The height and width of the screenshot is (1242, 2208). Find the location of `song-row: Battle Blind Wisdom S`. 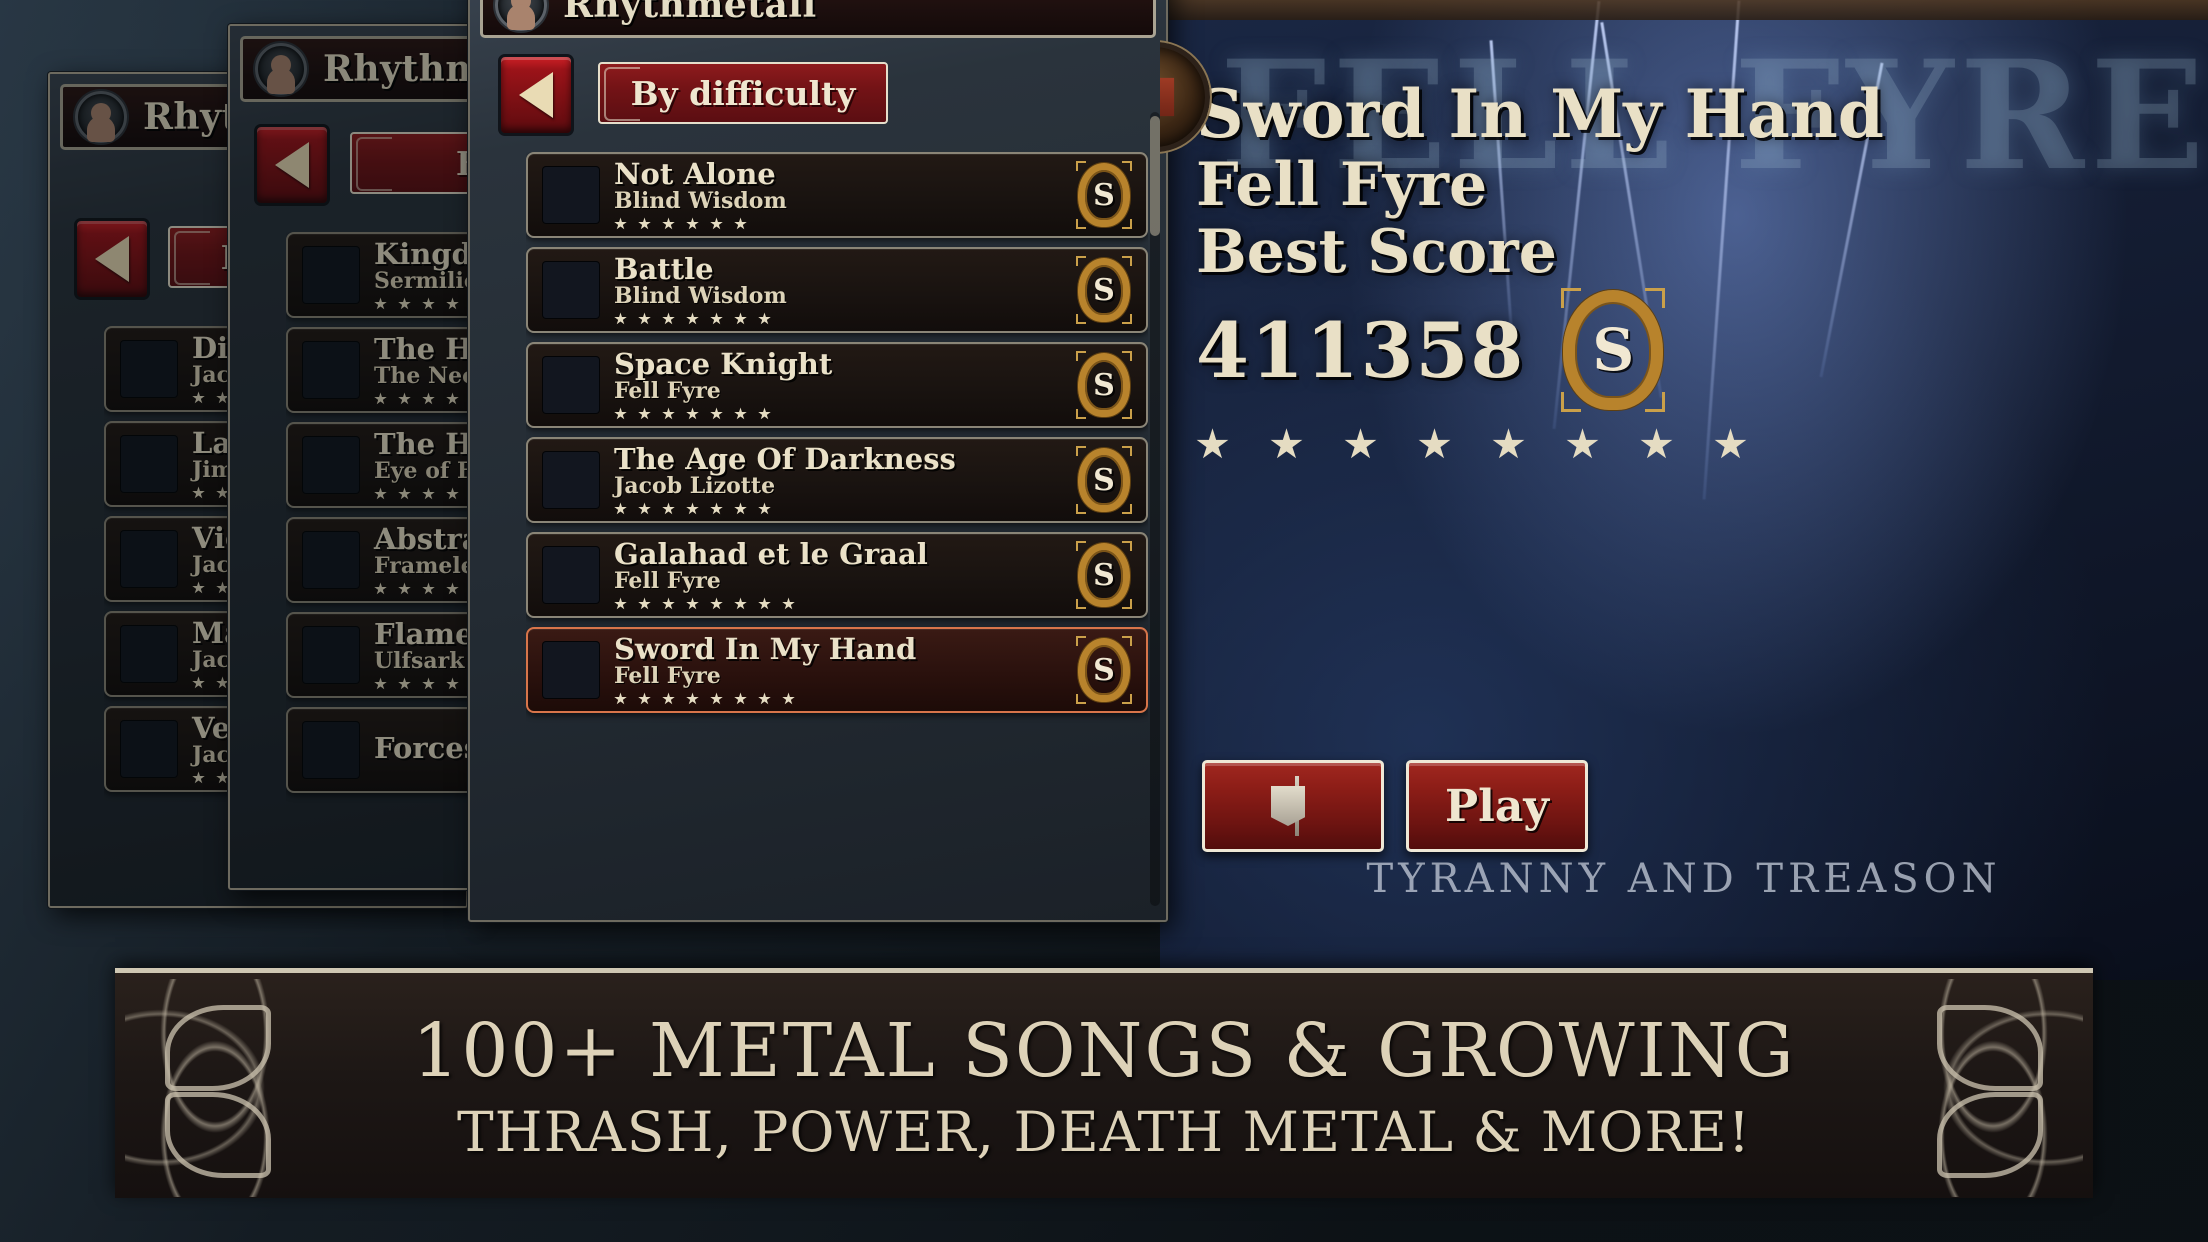

song-row: Battle Blind Wisdom S is located at coordinates (837, 290).